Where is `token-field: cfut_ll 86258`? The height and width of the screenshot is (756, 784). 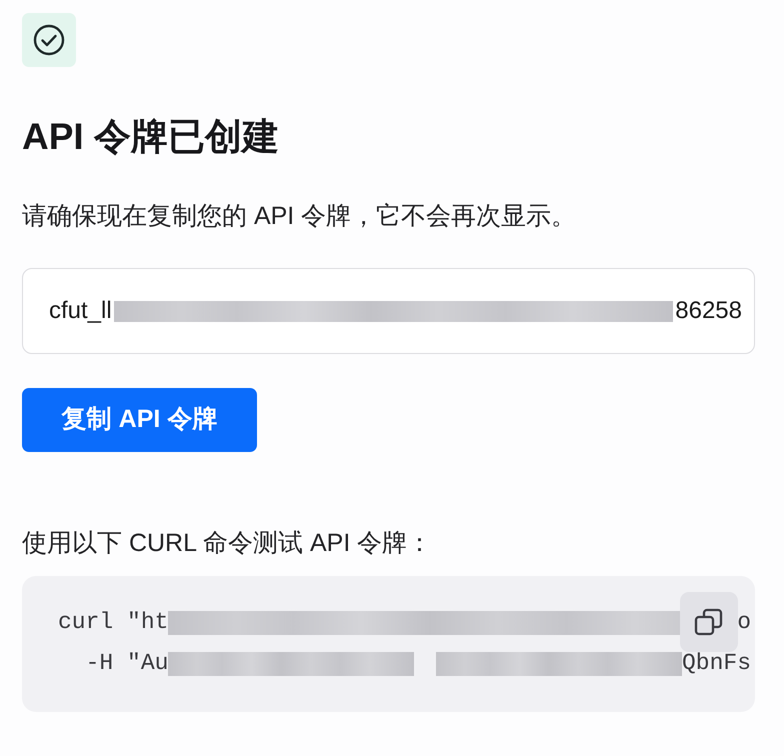
token-field: cfut_ll 86258 is located at coordinates (388, 311).